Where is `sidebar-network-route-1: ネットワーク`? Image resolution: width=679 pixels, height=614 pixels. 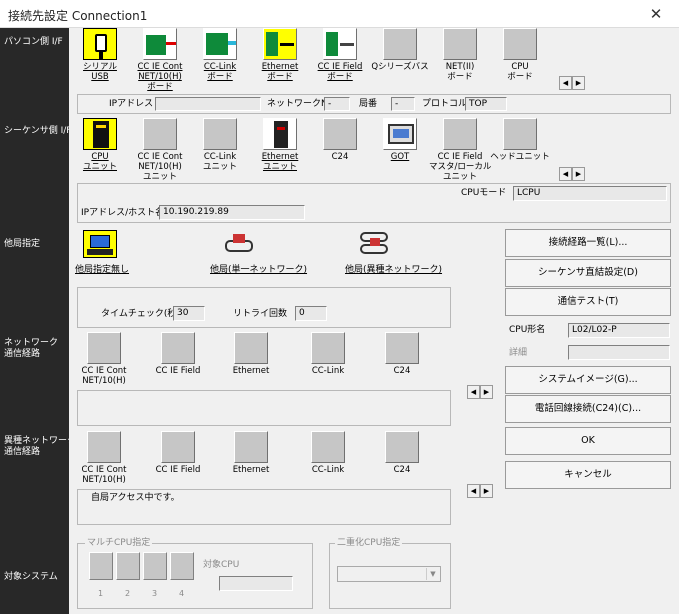
sidebar-network-route-1: ネットワーク is located at coordinates (31, 343).